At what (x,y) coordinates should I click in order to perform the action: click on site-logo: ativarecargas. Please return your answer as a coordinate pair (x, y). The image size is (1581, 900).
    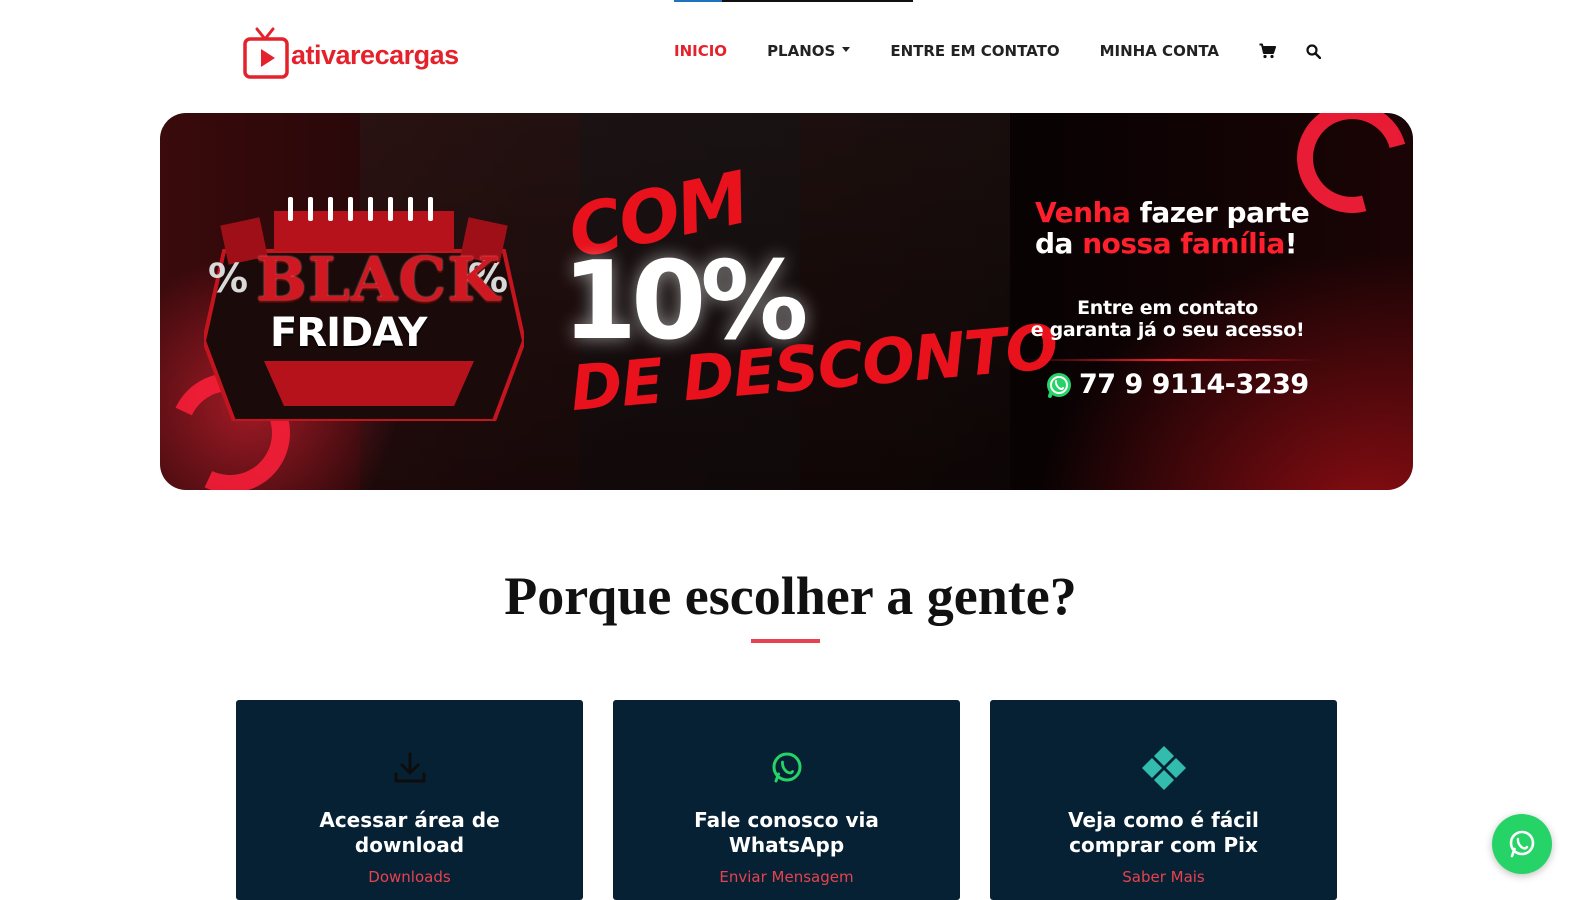
    Looking at the image, I should click on (353, 53).